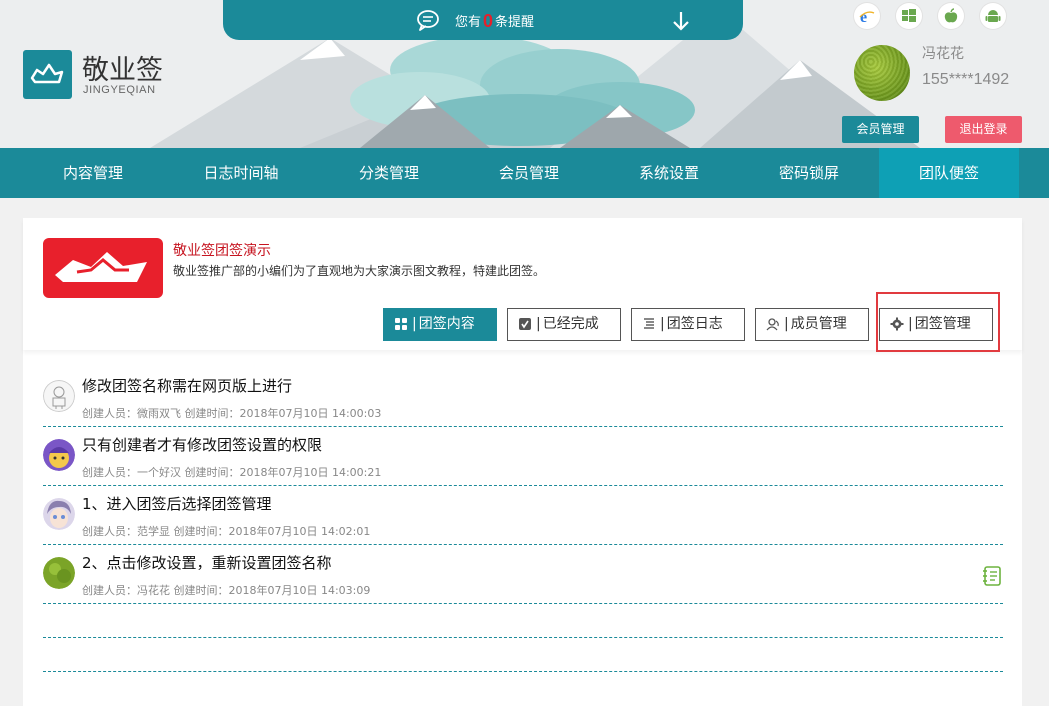  Describe the element at coordinates (187, 386) in the screenshot. I see `note-title: 修改团签名称需在网页版上进行` at that location.